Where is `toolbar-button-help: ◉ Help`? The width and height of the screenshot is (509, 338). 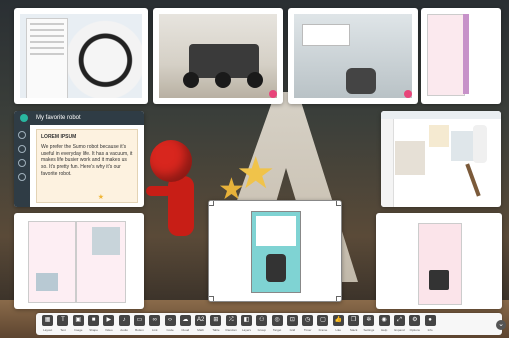 toolbar-button-help: ◉ Help is located at coordinates (384, 324).